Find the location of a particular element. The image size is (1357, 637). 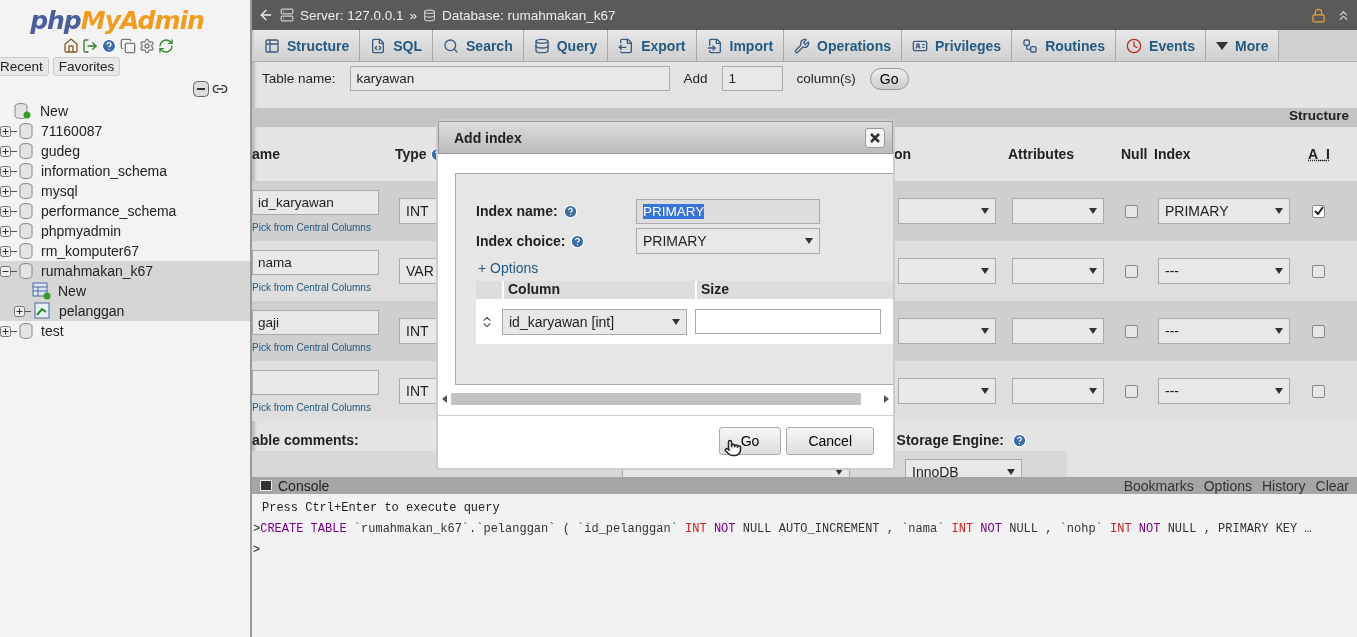

sidebar-tab: Favorites is located at coordinates (86, 66).